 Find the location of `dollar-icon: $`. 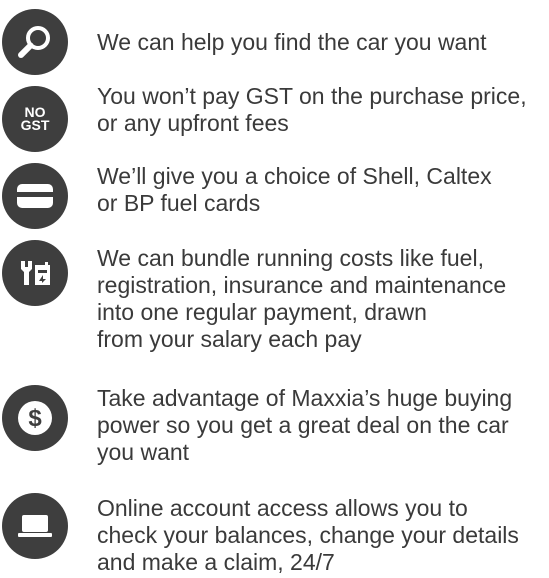

dollar-icon: $ is located at coordinates (35, 418).